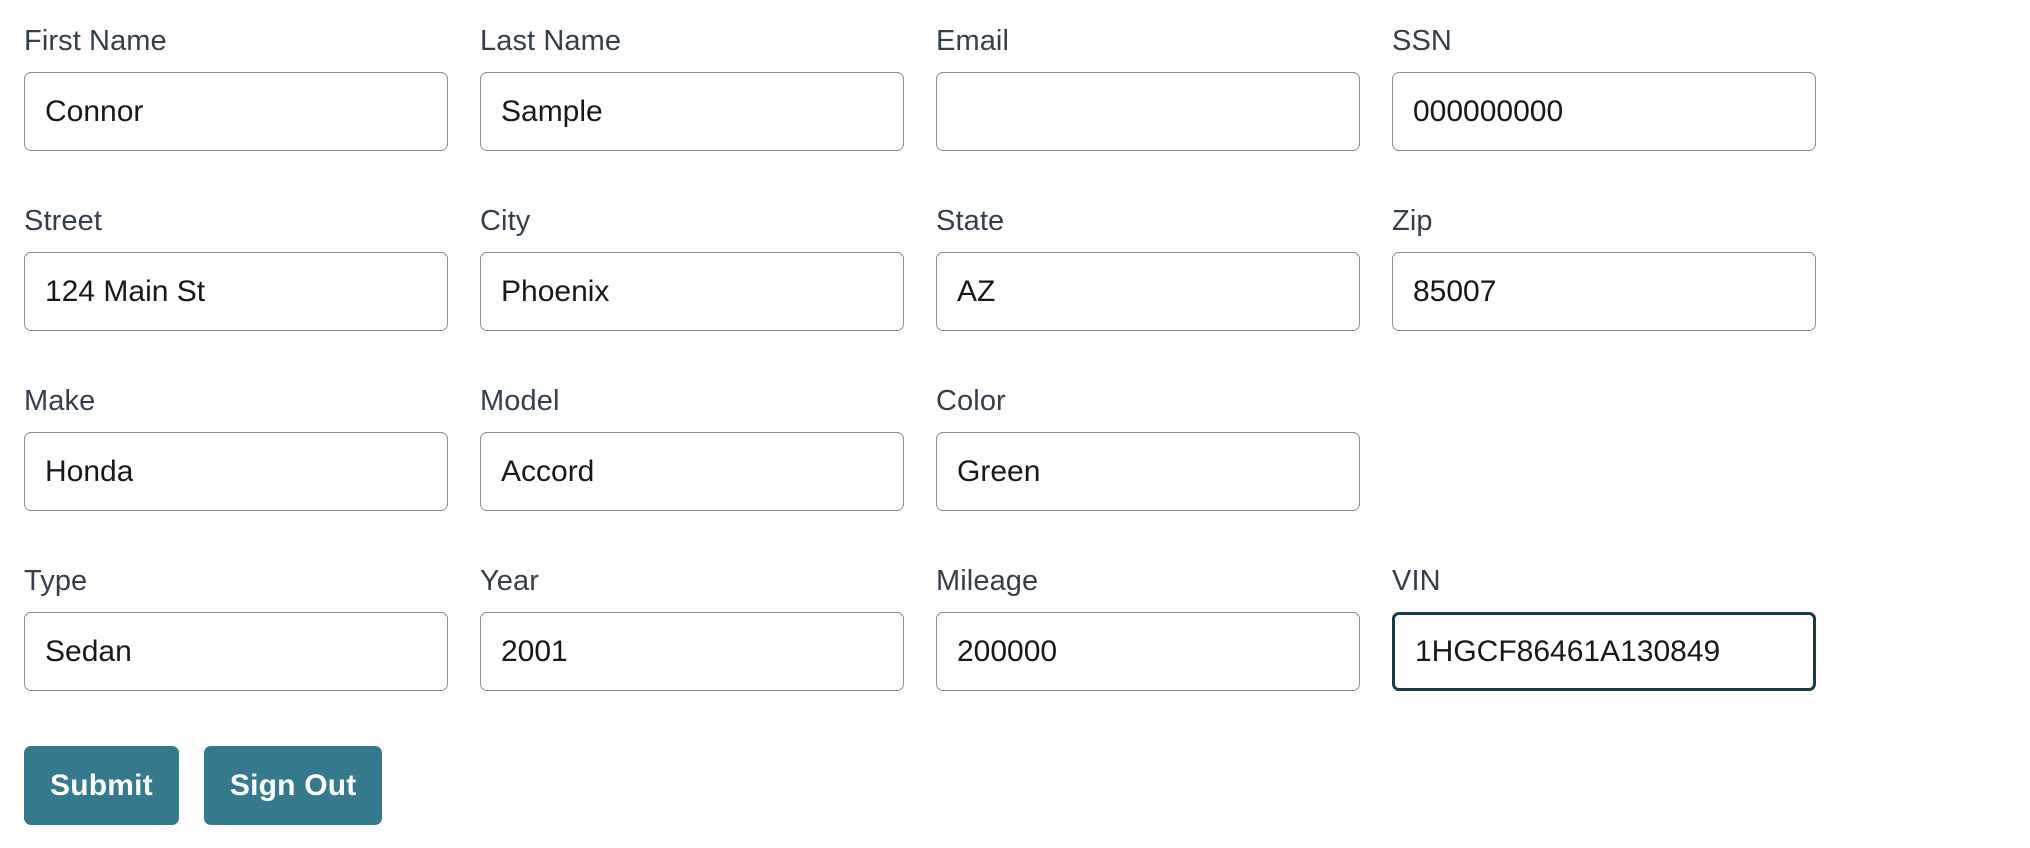 Image resolution: width=2030 pixels, height=848 pixels. Describe the element at coordinates (1007, 651) in the screenshot. I see `mileage-value: 200000` at that location.